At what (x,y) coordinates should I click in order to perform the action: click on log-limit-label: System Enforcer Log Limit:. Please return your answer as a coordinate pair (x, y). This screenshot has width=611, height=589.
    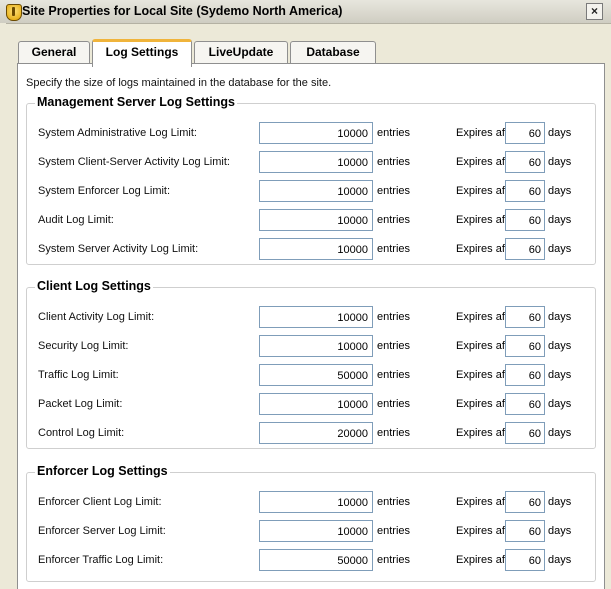
    Looking at the image, I should click on (104, 191).